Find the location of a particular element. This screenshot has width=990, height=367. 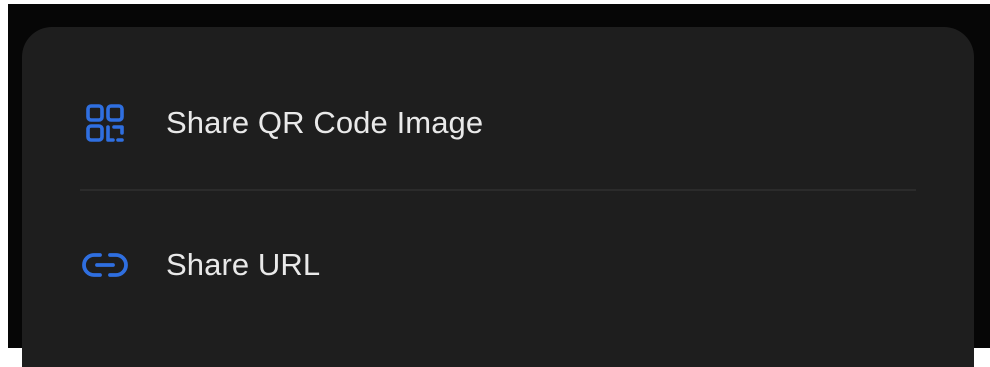

qr-code-icon is located at coordinates (105, 123).